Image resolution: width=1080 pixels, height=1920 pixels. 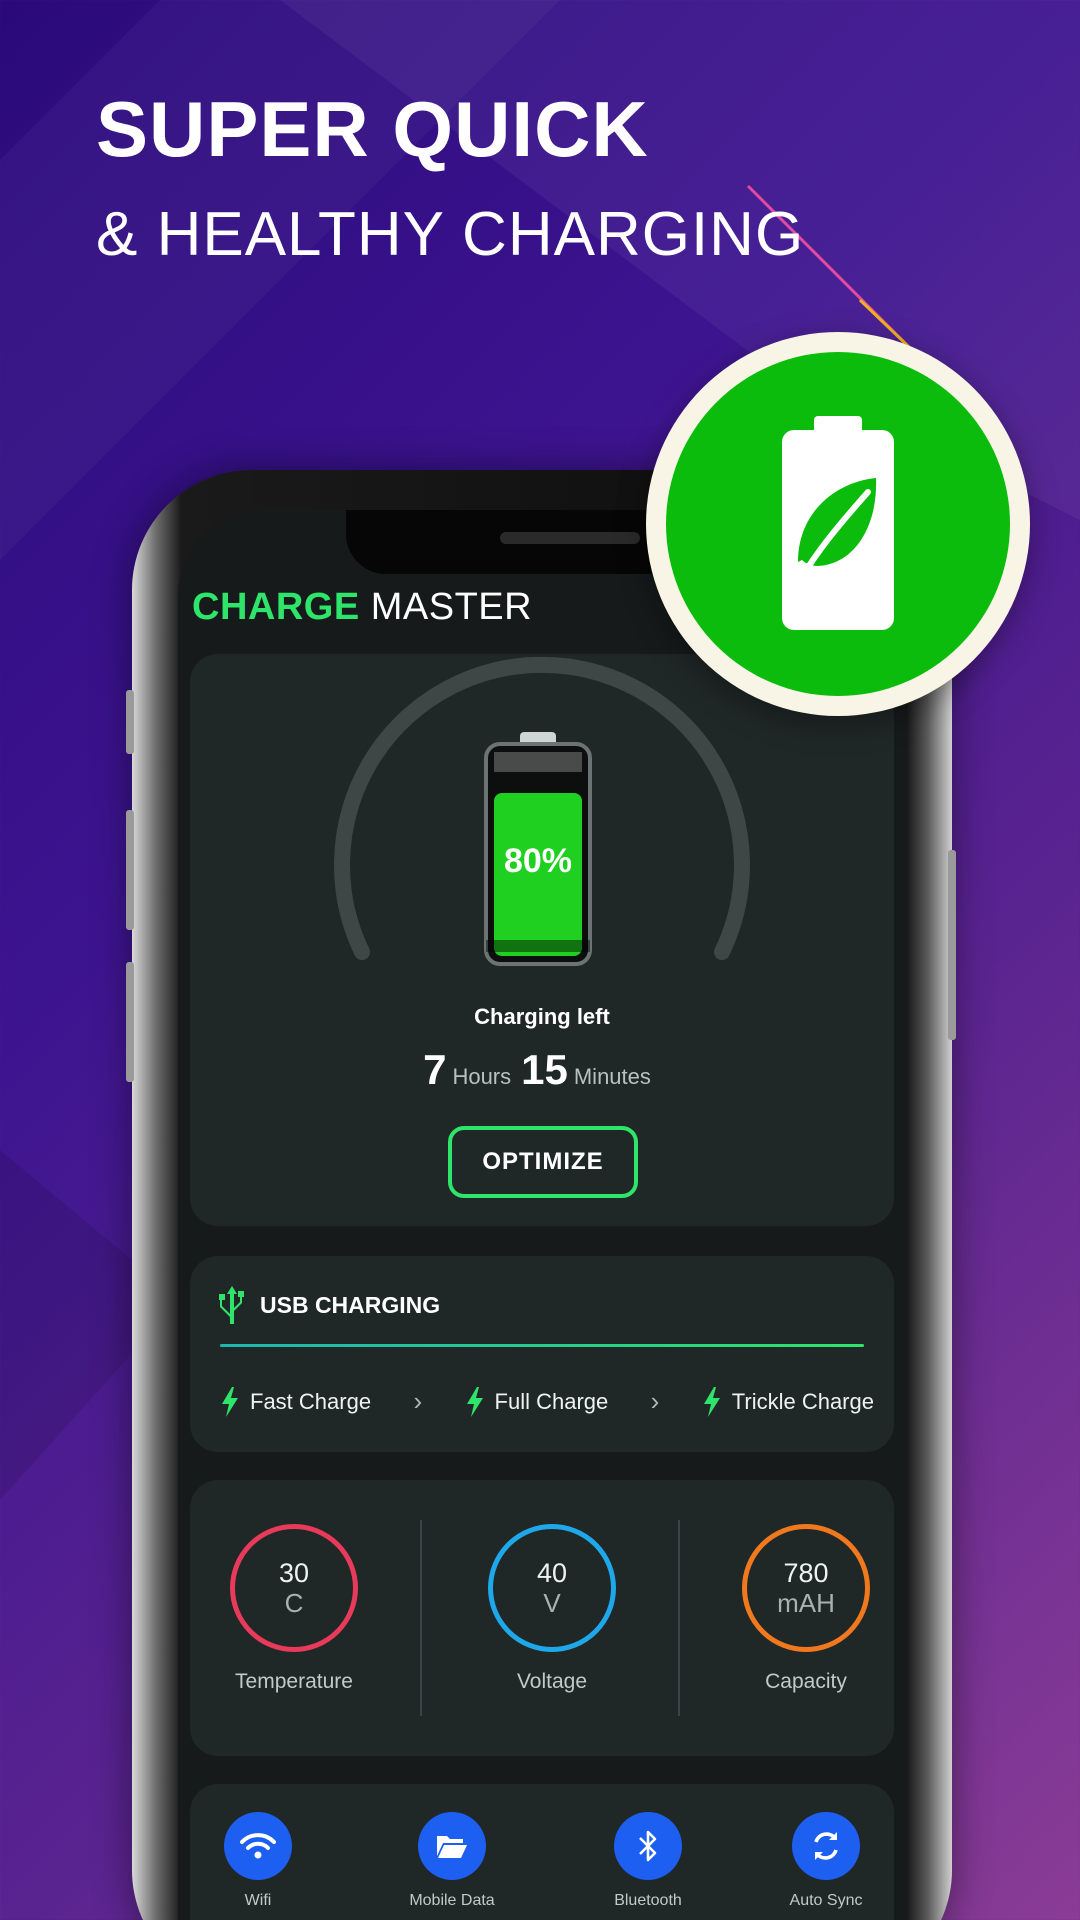 What do you see at coordinates (806, 1572) in the screenshot?
I see `stat-value: 780` at bounding box center [806, 1572].